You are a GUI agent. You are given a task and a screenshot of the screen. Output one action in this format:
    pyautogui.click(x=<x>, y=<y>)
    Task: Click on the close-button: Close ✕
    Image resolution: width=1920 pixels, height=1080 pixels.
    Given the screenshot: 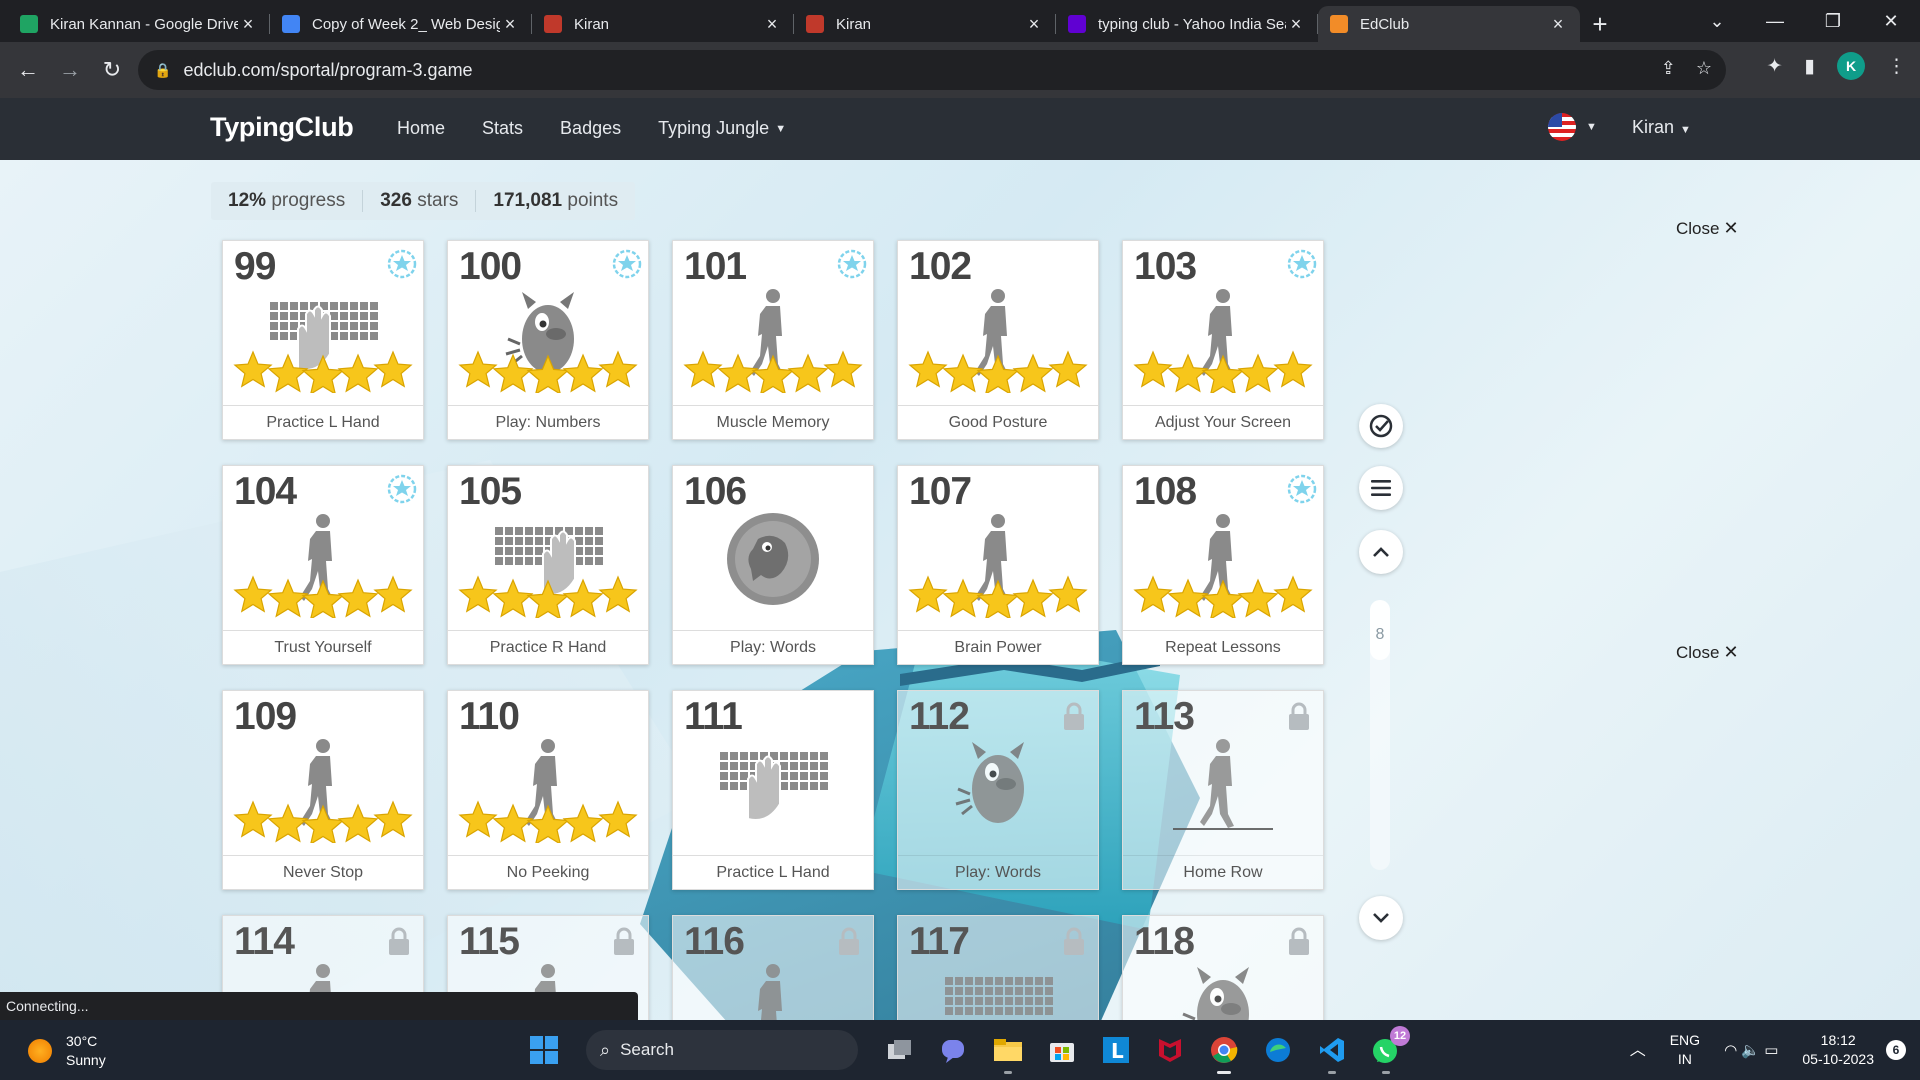 What is the action you would take?
    pyautogui.click(x=1707, y=228)
    